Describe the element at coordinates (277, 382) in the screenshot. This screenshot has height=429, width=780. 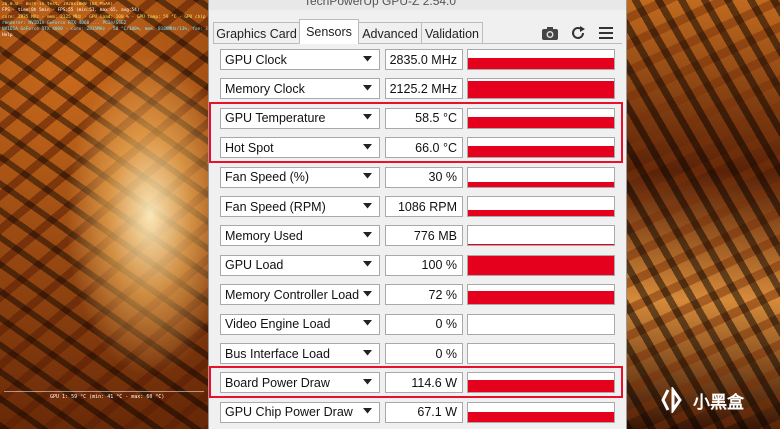
I see `sensor-label: Board Power Draw` at that location.